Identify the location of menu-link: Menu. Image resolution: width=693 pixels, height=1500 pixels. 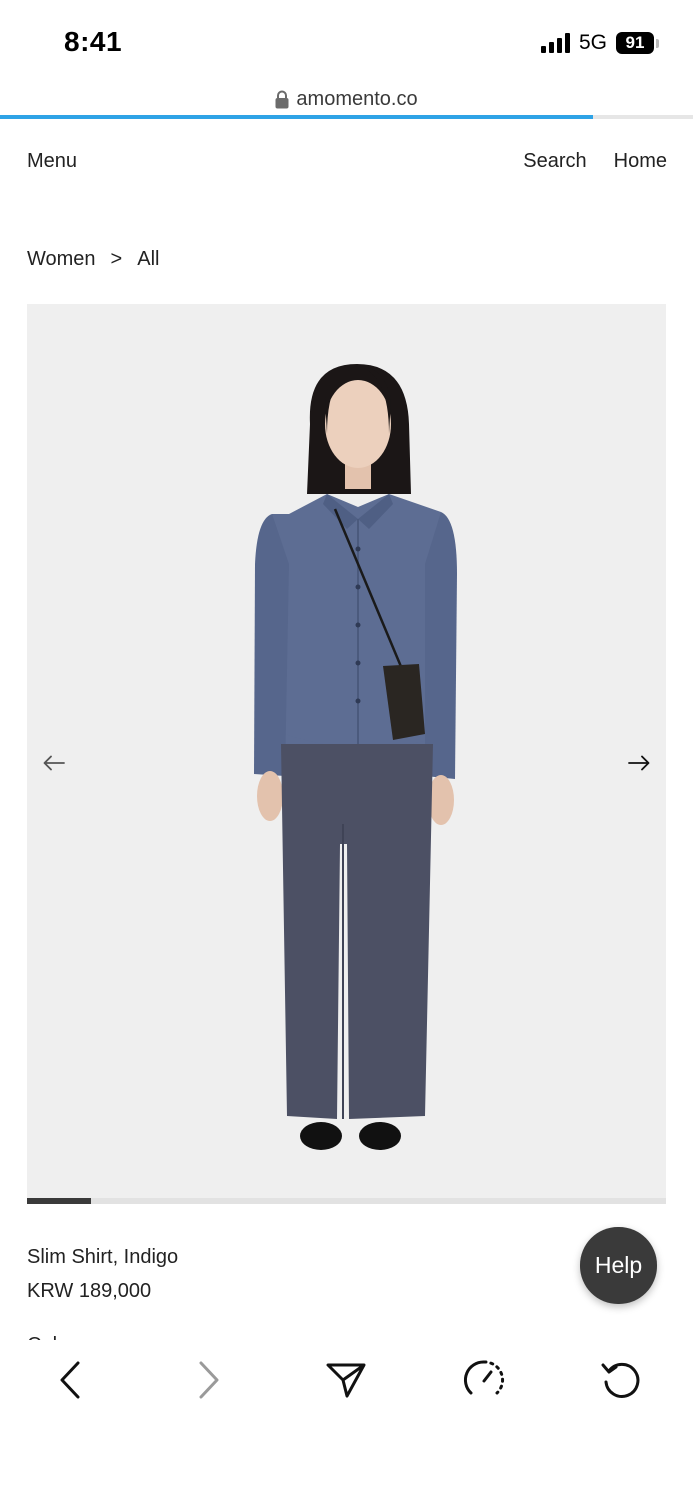
(52, 161).